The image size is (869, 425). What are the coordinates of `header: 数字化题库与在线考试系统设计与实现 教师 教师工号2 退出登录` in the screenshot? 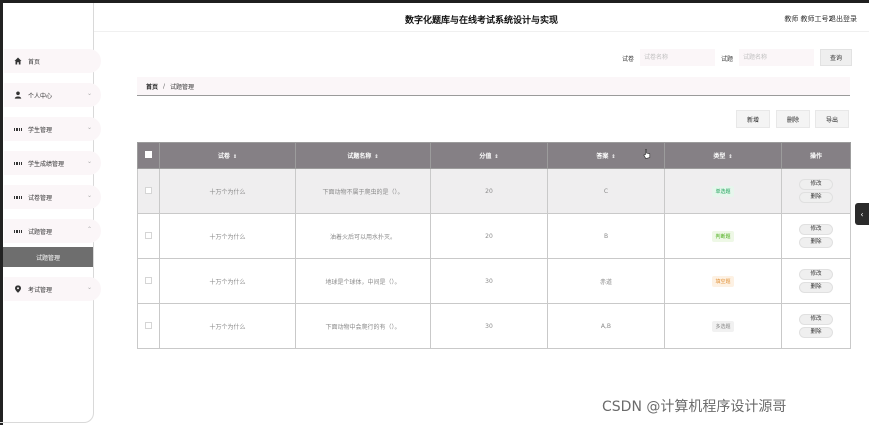 It's located at (481, 17).